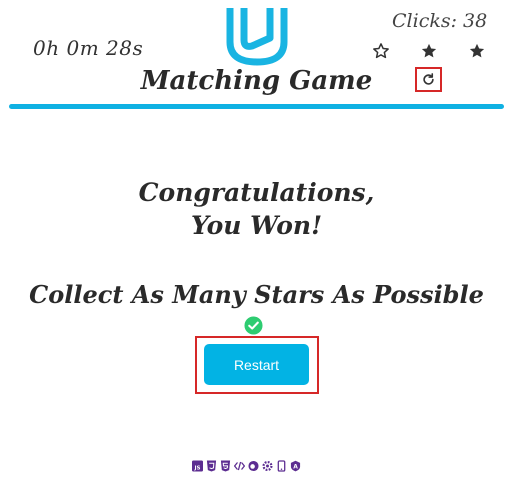 The height and width of the screenshot is (494, 513). Describe the element at coordinates (256, 225) in the screenshot. I see `congrats-line2: You Won!` at that location.